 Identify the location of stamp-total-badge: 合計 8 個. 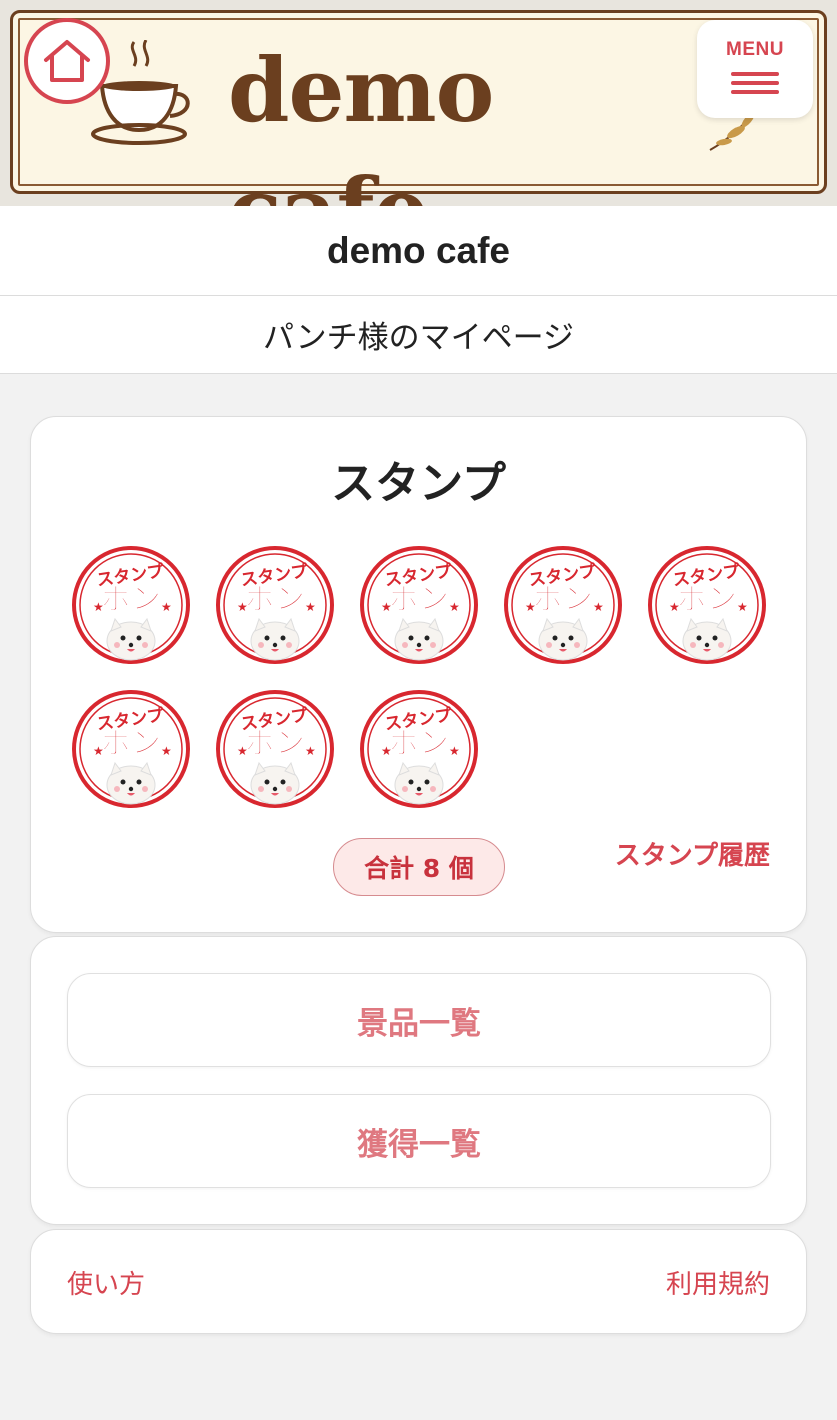
(419, 867).